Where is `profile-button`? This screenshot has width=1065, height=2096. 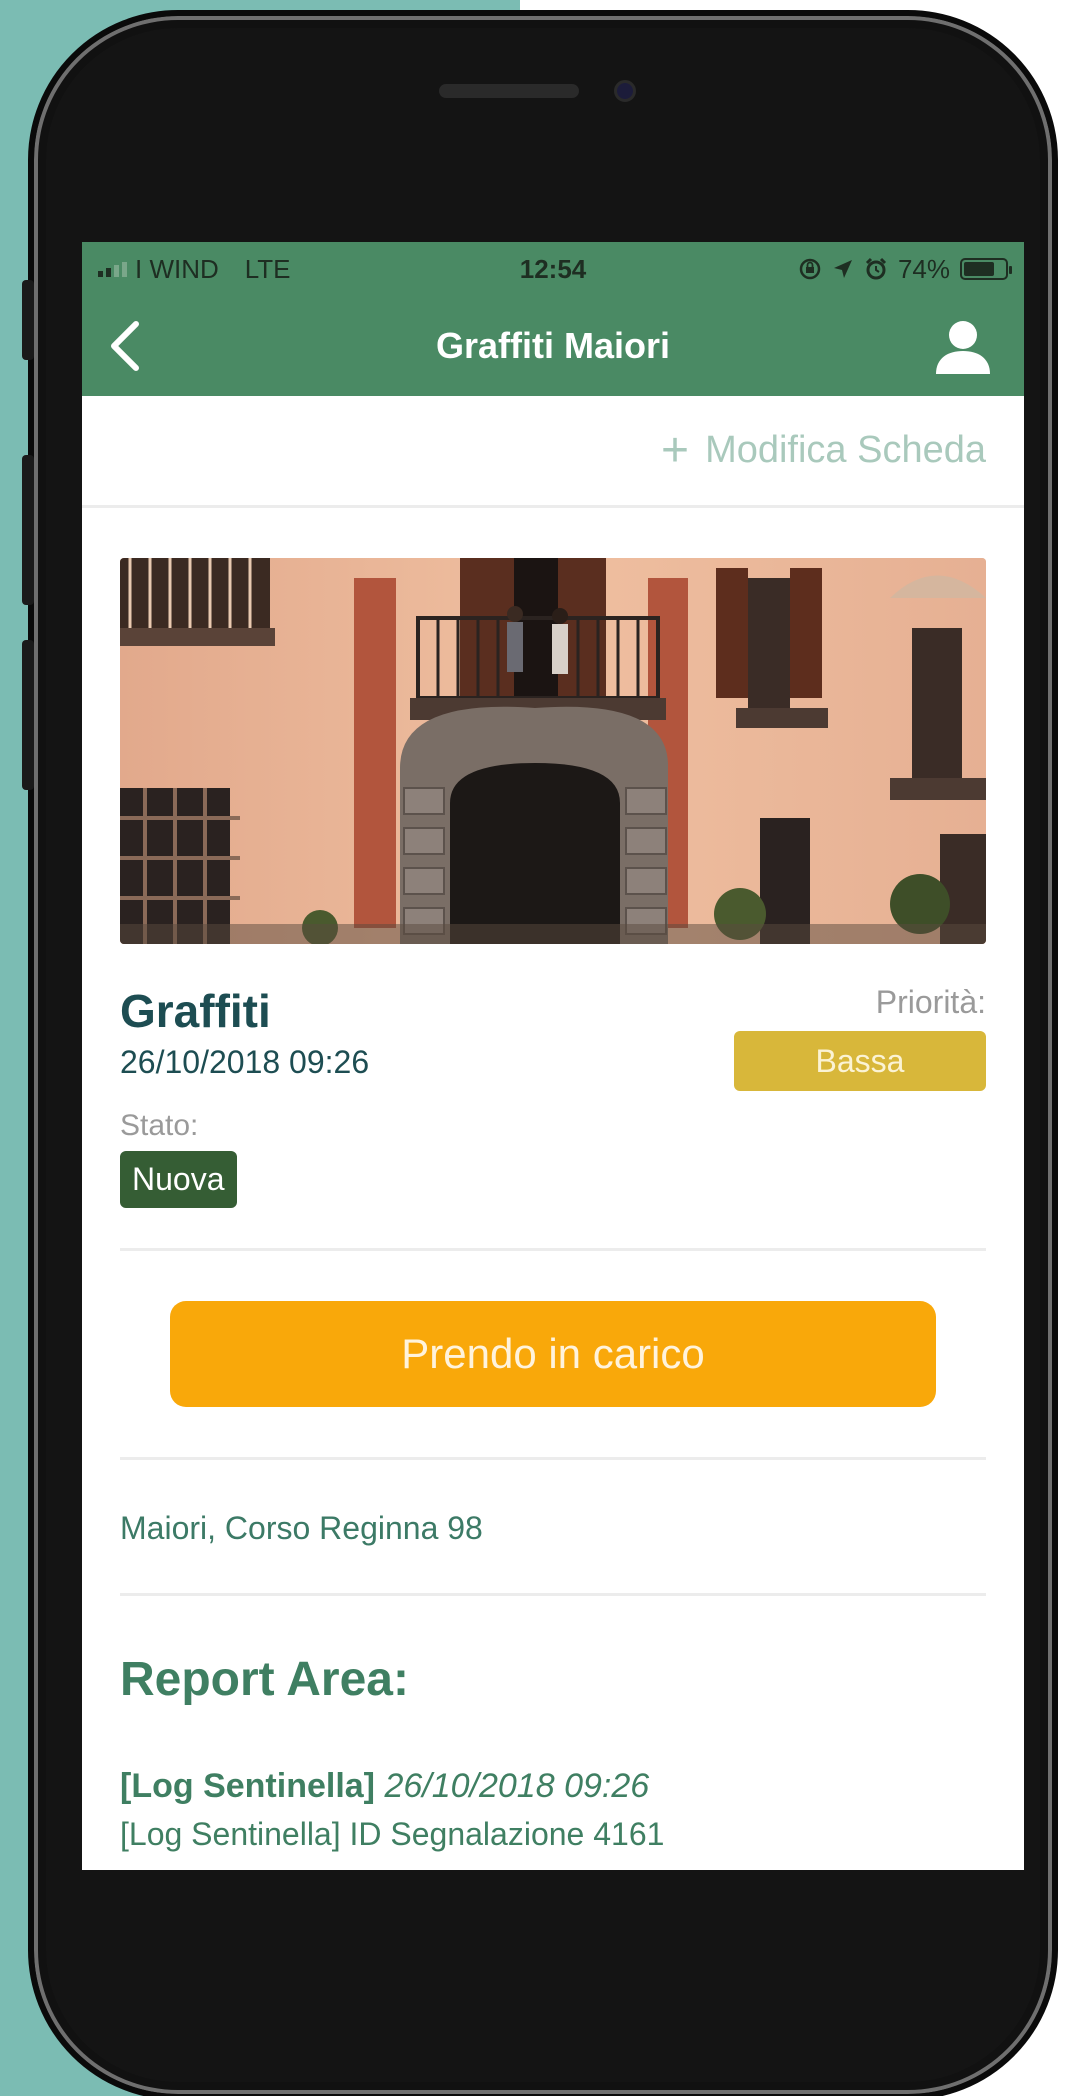
profile-button is located at coordinates (963, 347).